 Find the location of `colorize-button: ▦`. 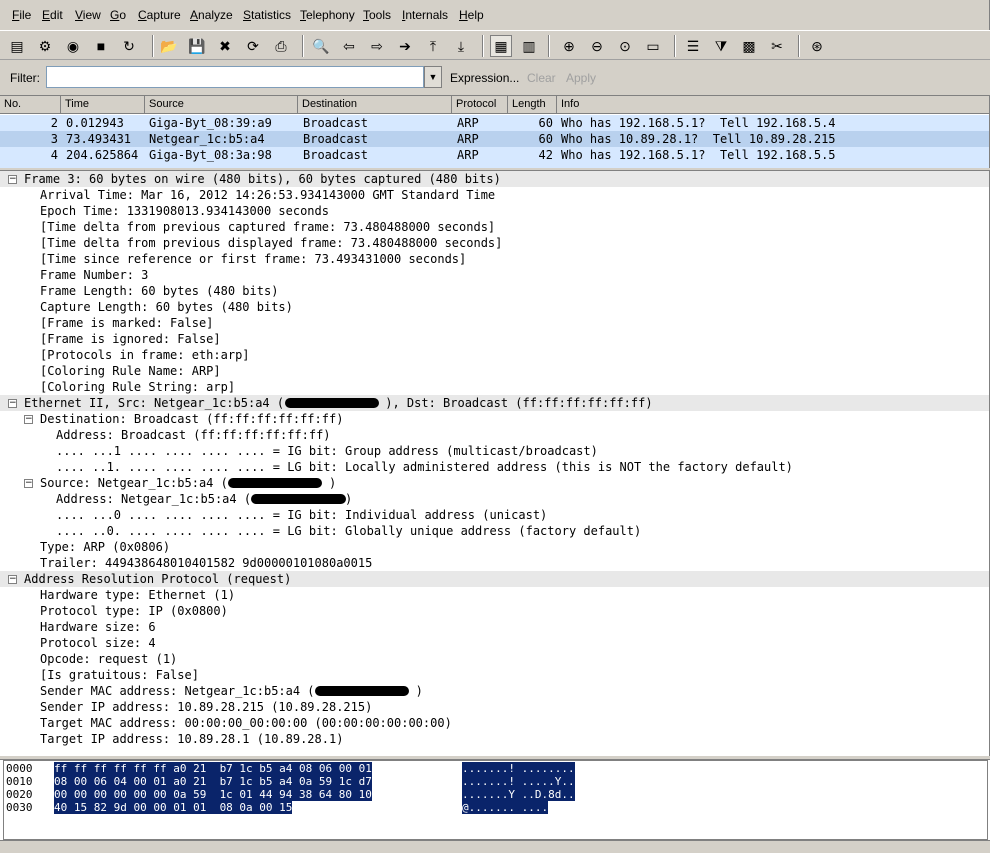

colorize-button: ▦ is located at coordinates (501, 46).